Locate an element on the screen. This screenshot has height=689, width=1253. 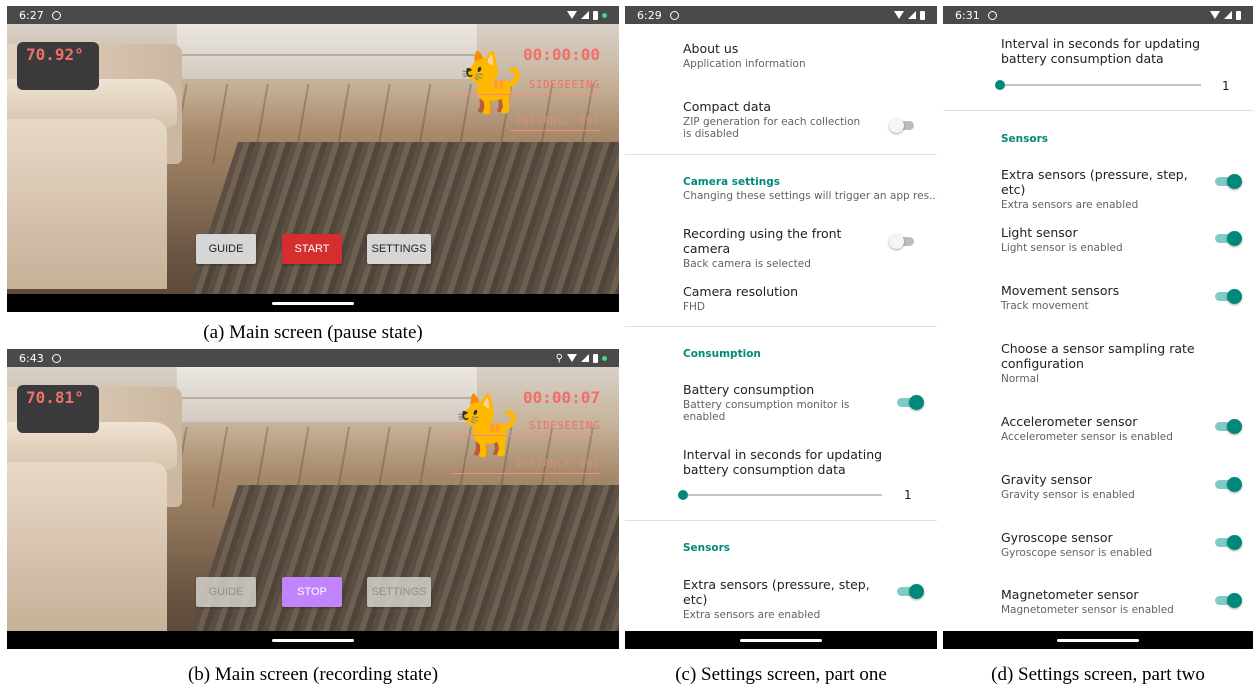
gyroscope-toggle is located at coordinates (1228, 542).